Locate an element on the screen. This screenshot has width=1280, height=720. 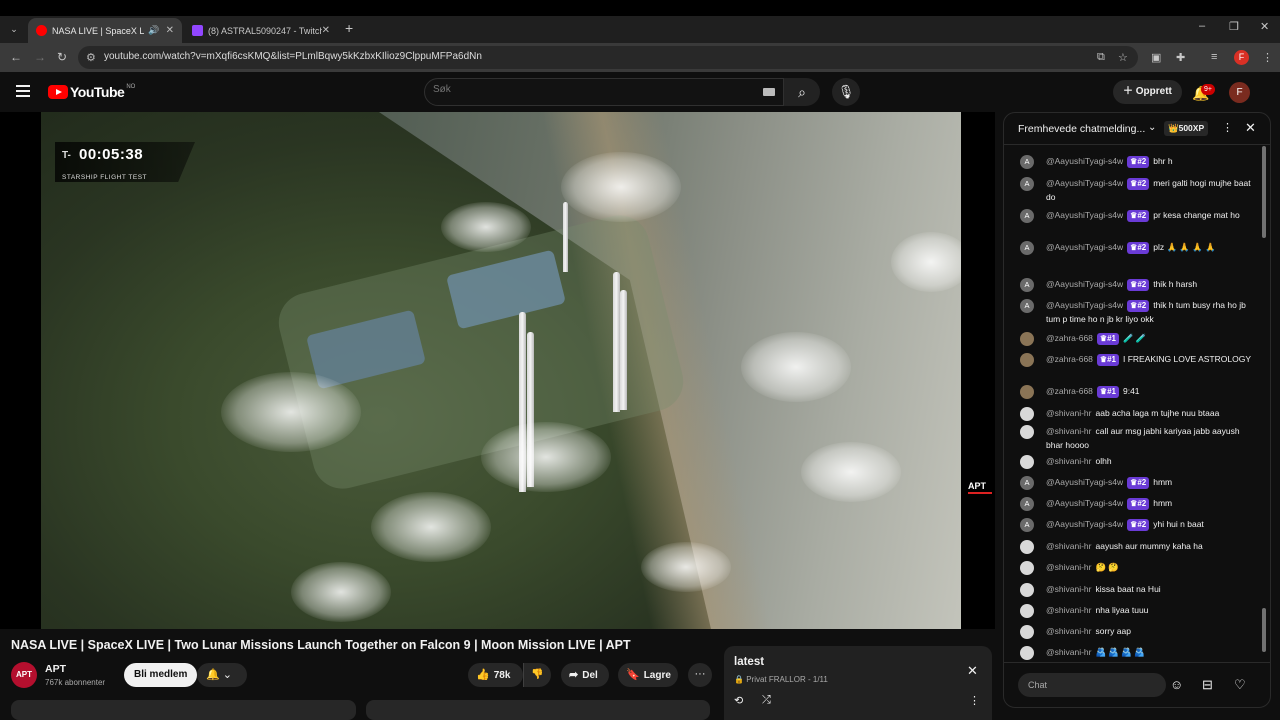
browser-menu-icon: ⋮ is located at coordinates (1267, 57).